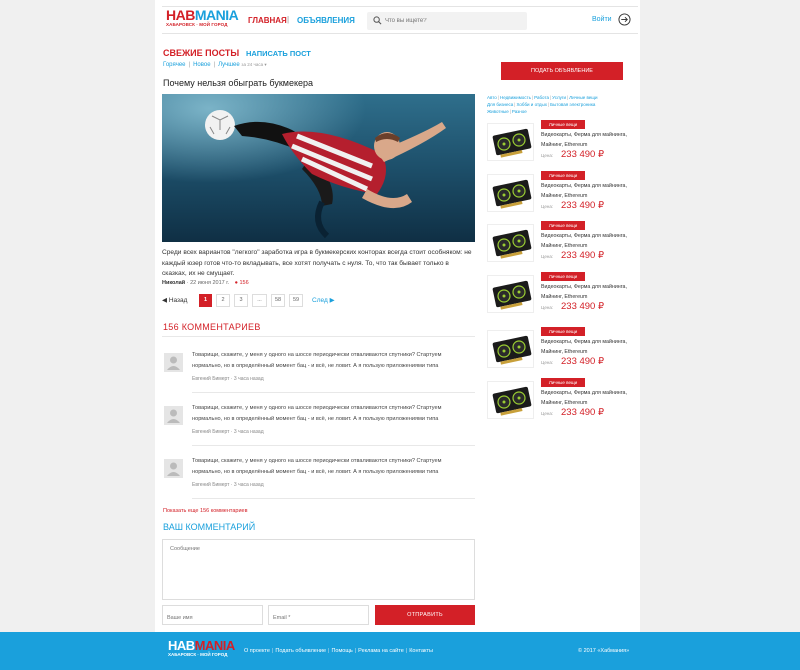  What do you see at coordinates (198, 654) in the screenshot?
I see `footer-logo-tagline: ХАБАРОВСК · МОЙ ГОРОД` at bounding box center [198, 654].